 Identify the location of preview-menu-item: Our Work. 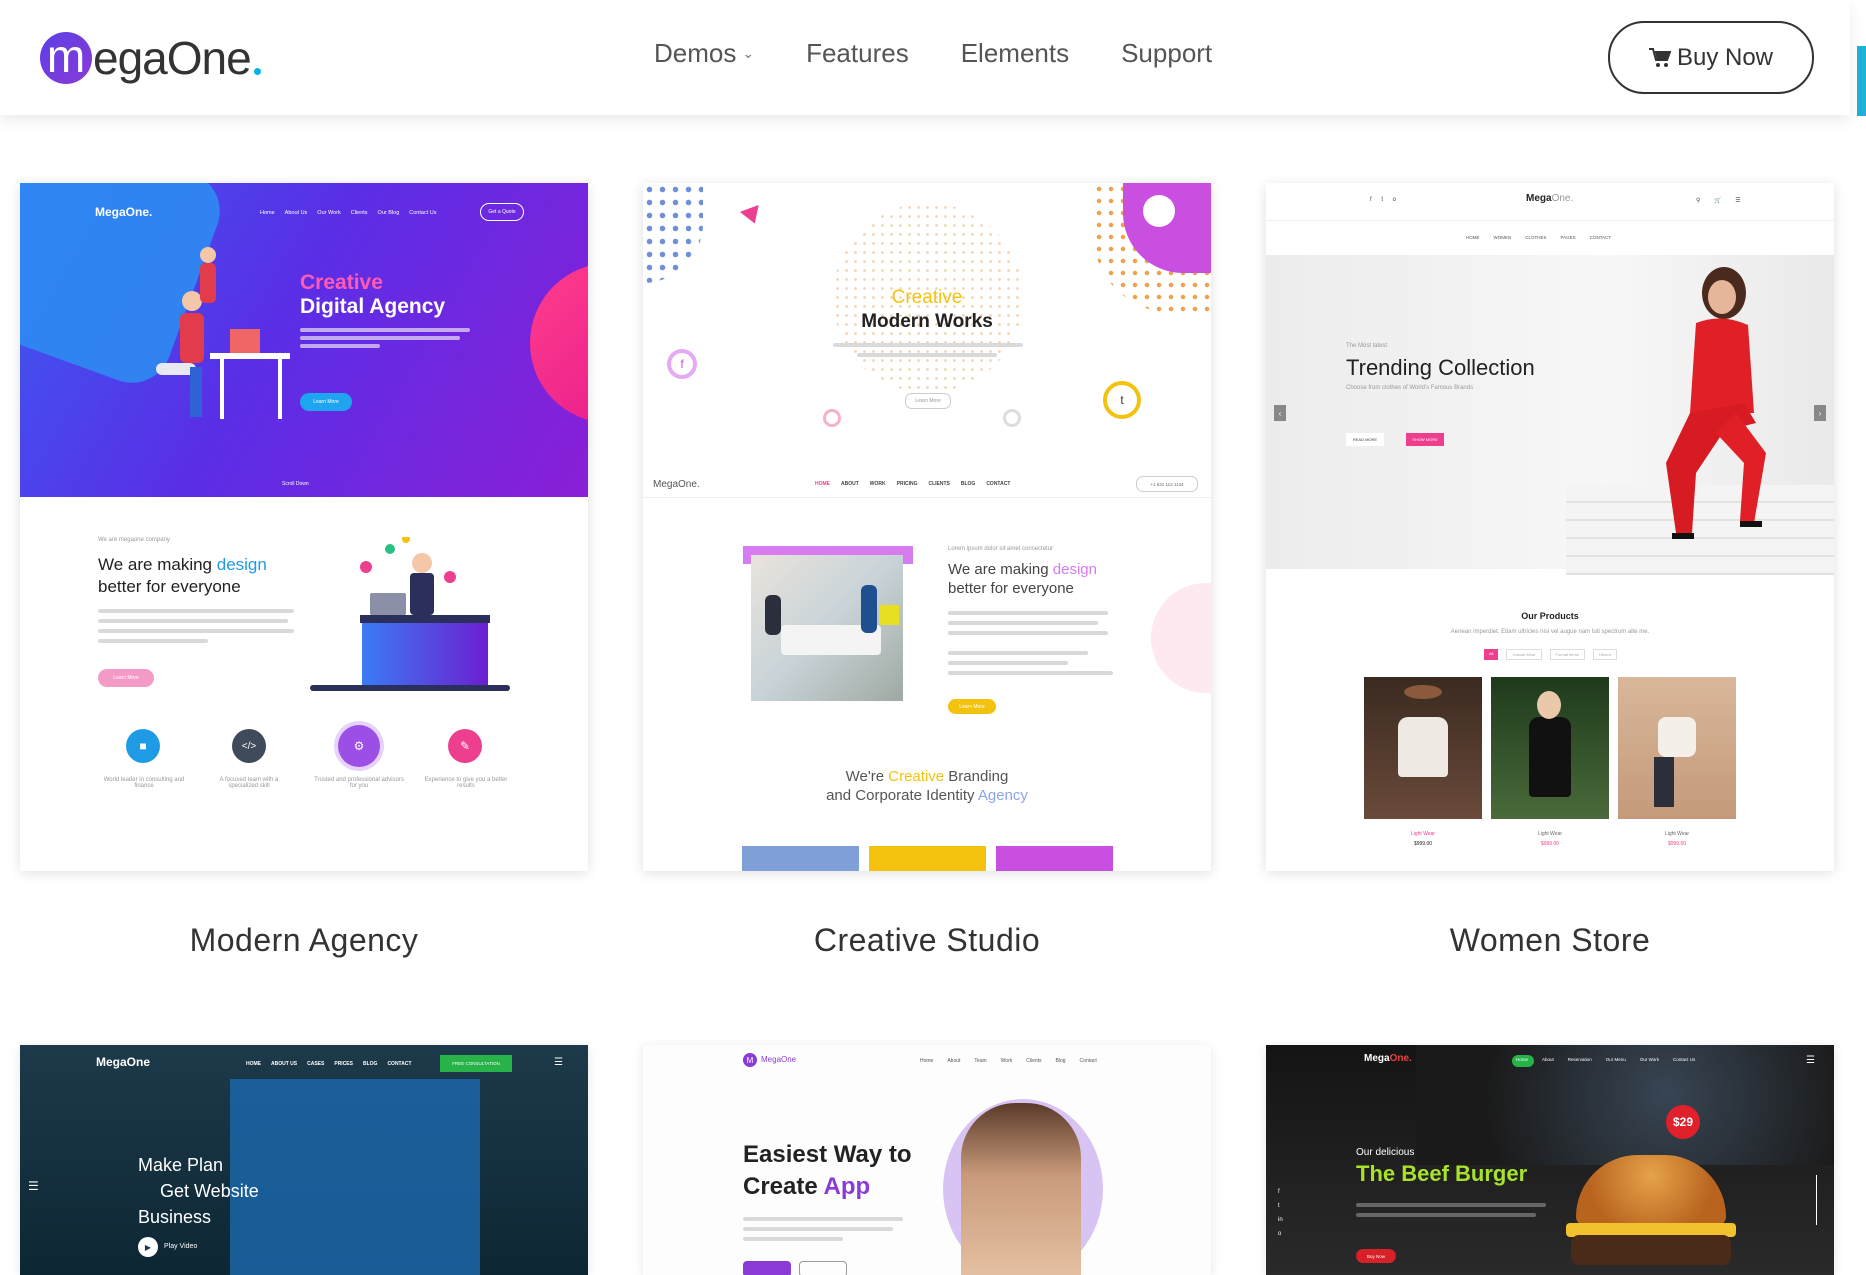
(329, 213).